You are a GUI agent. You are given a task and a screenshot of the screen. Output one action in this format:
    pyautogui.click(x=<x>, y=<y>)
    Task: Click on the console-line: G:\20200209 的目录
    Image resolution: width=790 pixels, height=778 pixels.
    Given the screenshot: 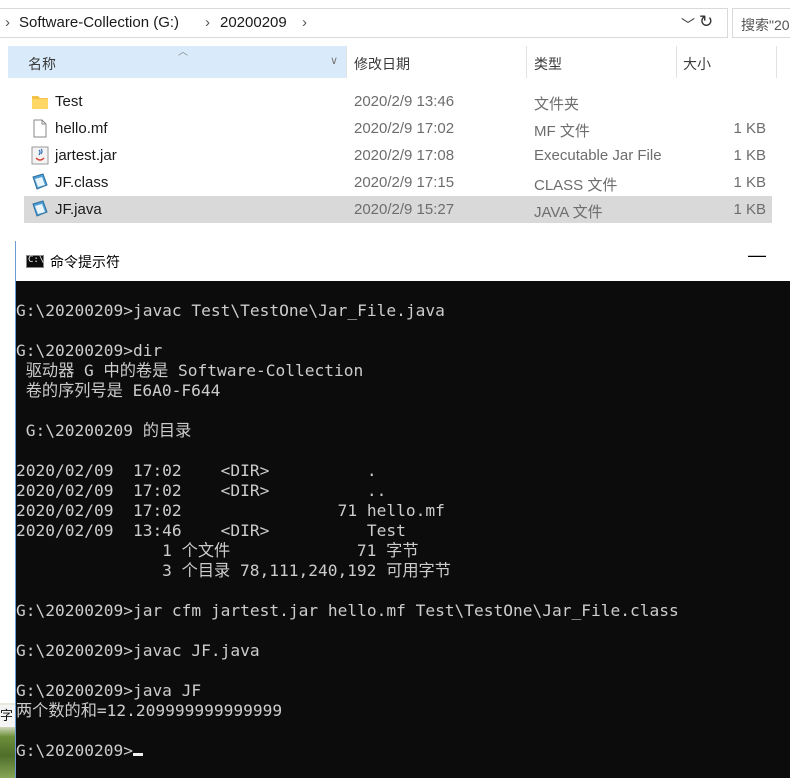 What is the action you would take?
    pyautogui.click(x=104, y=430)
    